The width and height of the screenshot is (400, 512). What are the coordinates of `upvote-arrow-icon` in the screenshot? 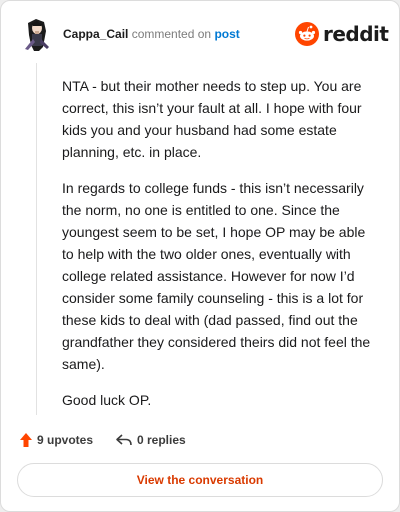 It's located at (26, 440).